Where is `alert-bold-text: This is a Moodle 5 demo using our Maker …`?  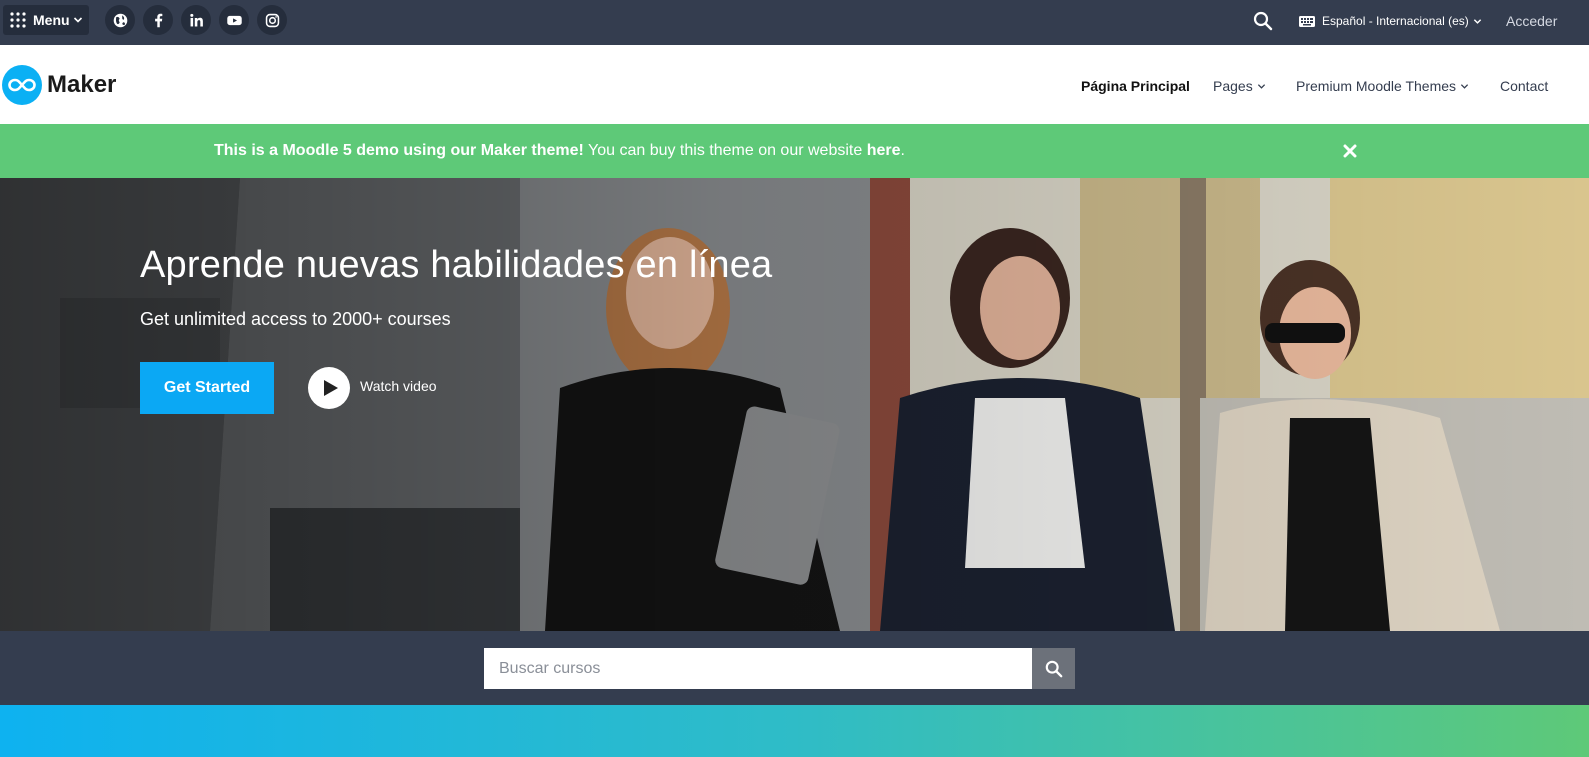
alert-bold-text: This is a Moodle 5 demo using our Maker … is located at coordinates (399, 150).